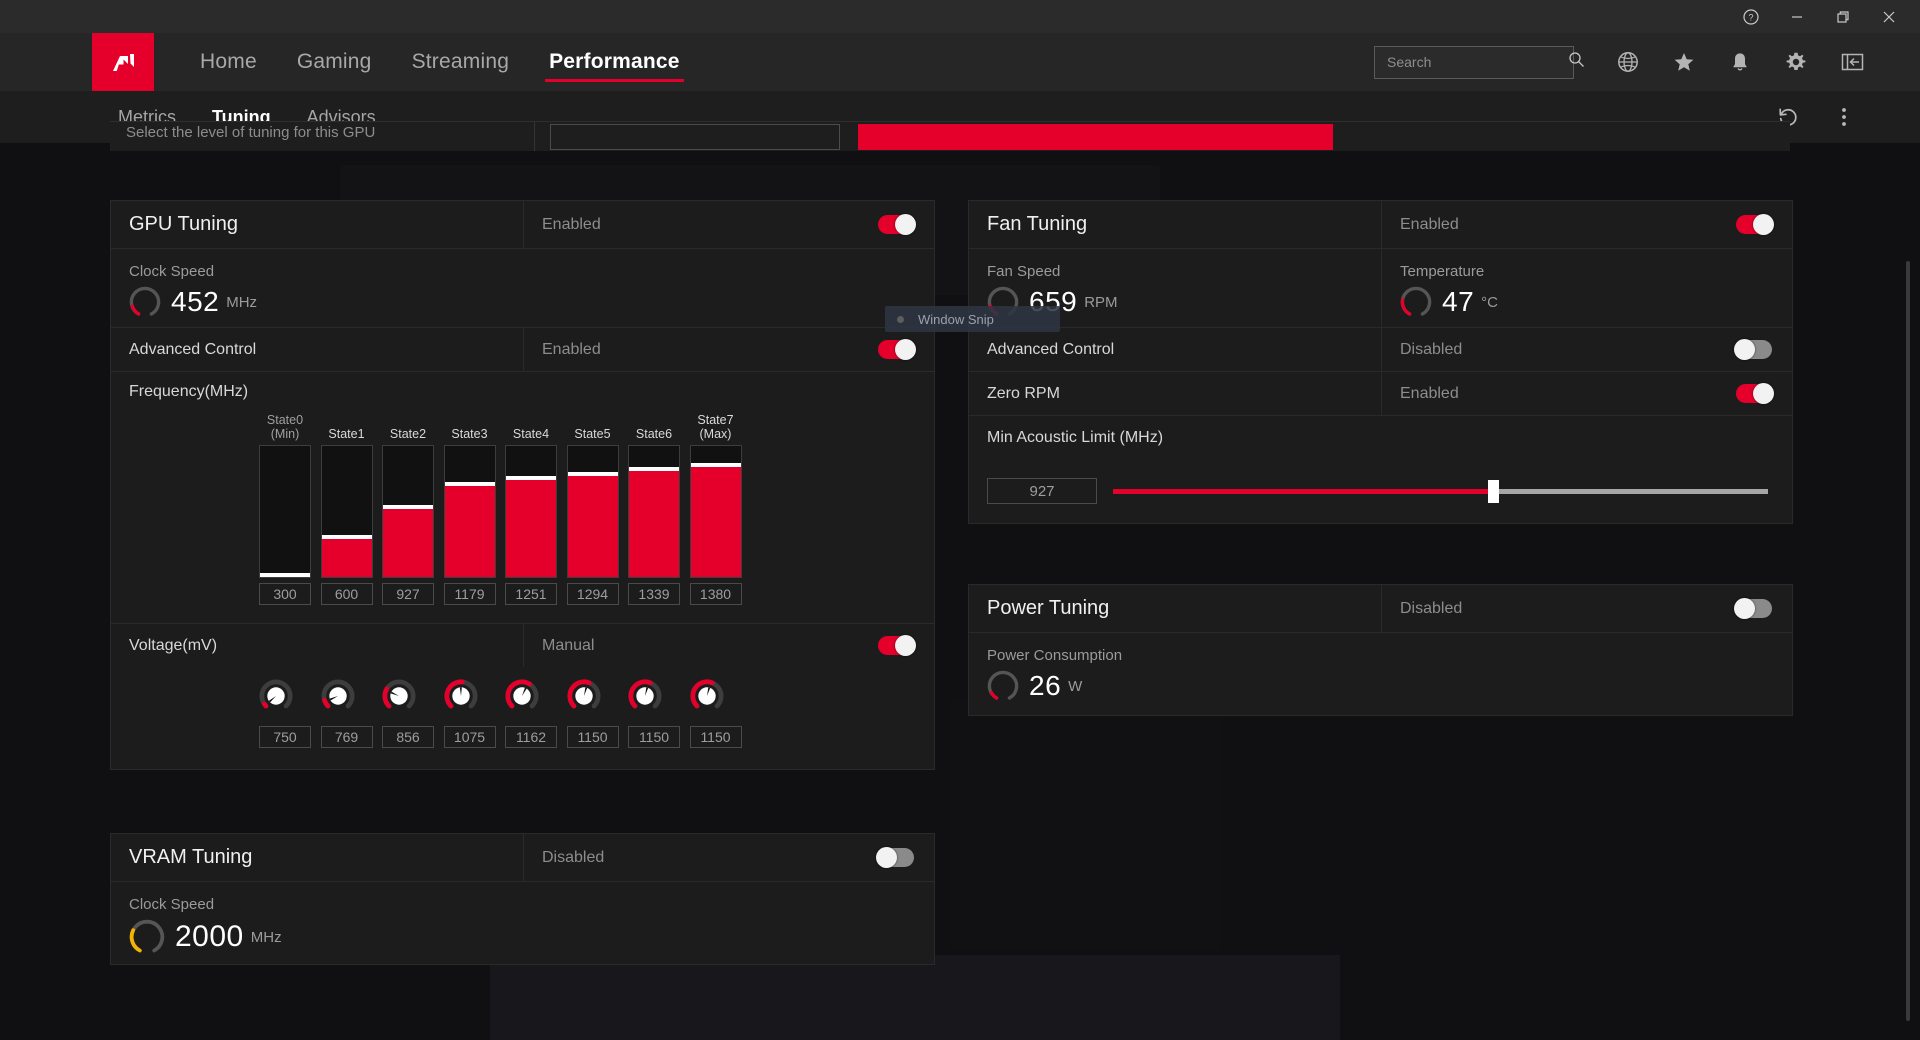  I want to click on globe-icon, so click(1628, 62).